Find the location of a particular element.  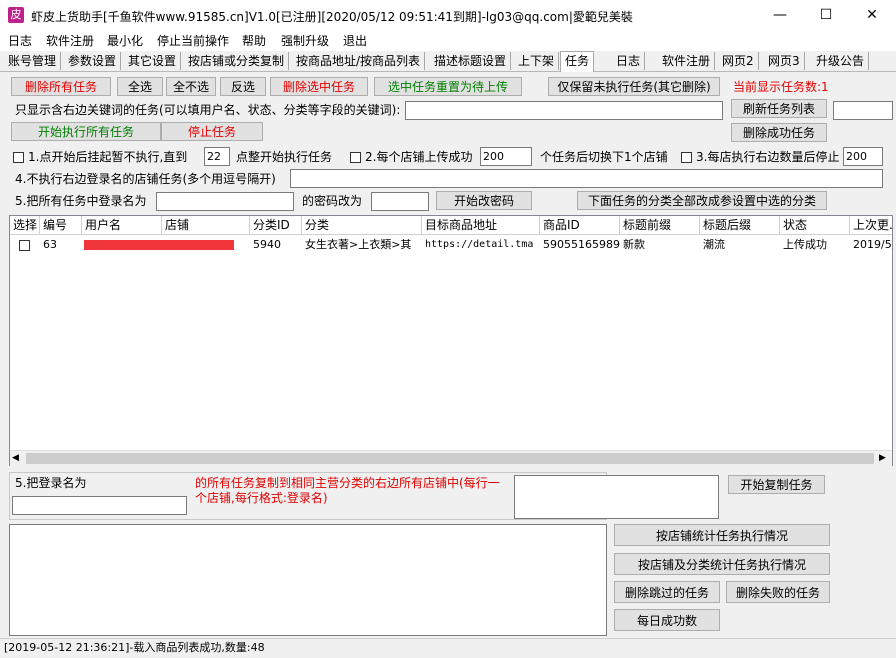

col-id: 编号 is located at coordinates (61, 225).